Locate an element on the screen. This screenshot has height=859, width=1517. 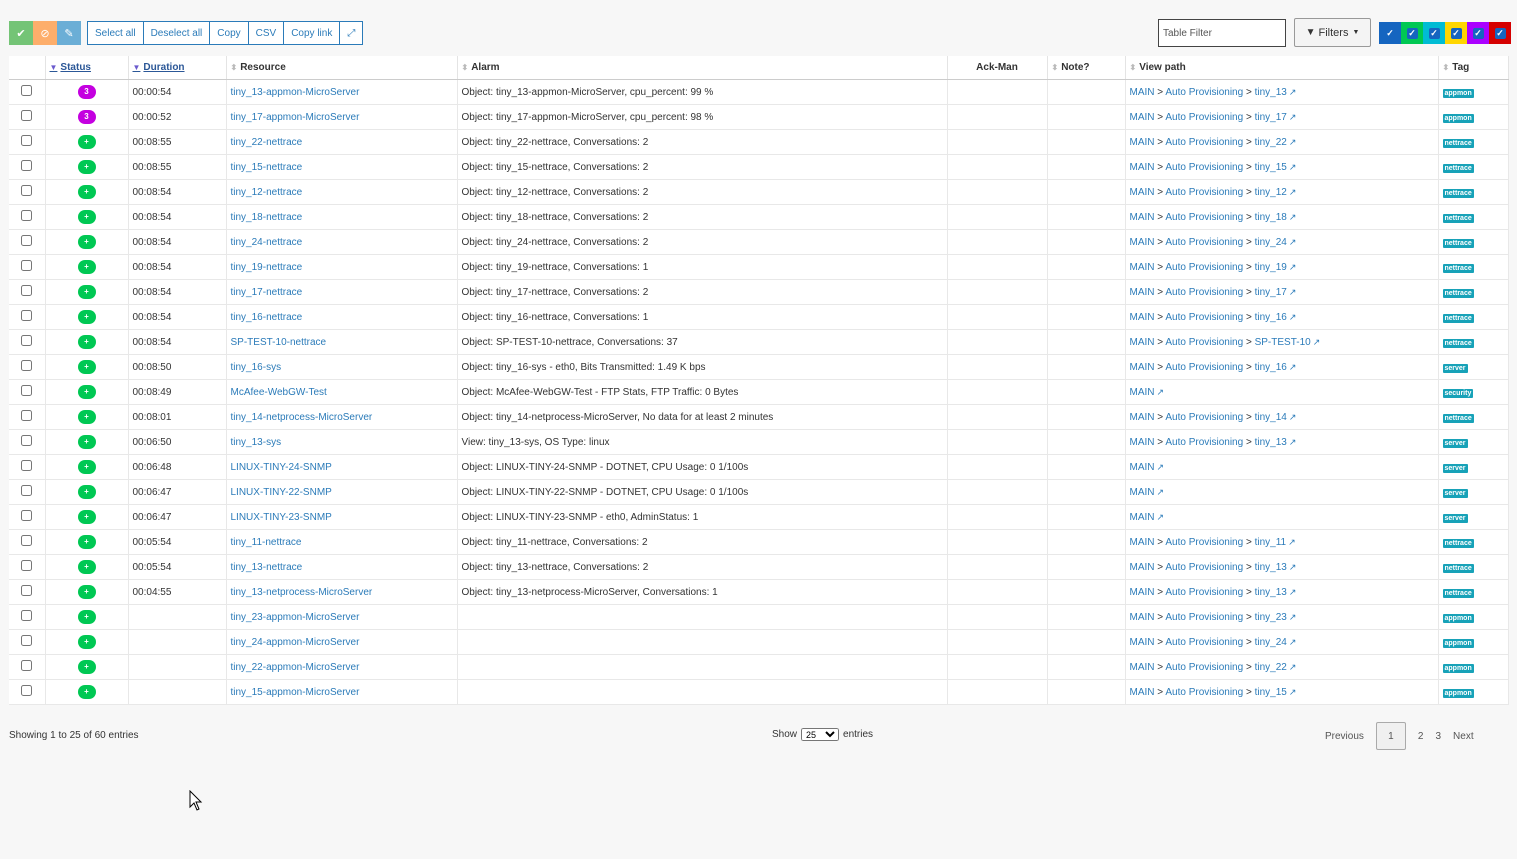
resource-link: tiny_16-nettrace is located at coordinates (267, 317).